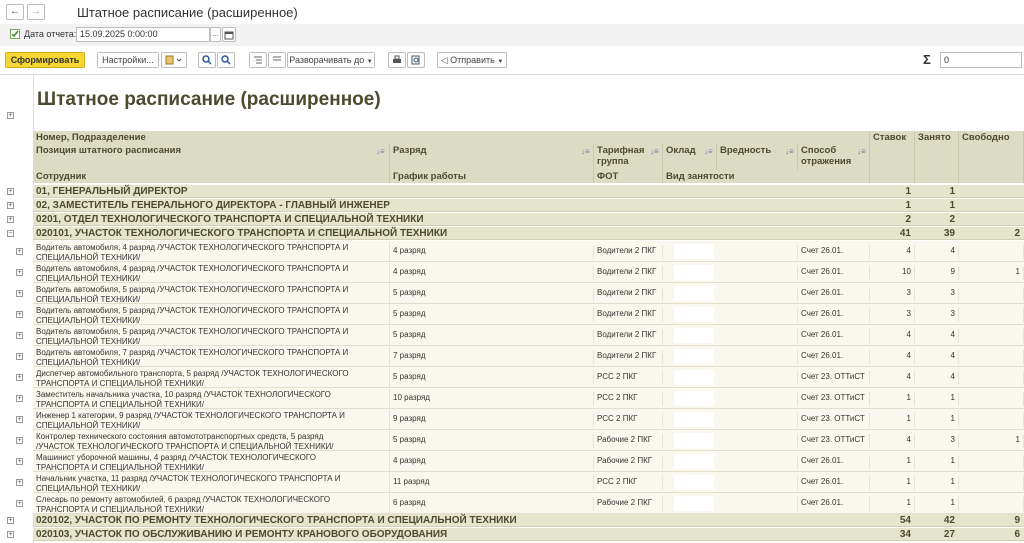 The width and height of the screenshot is (1024, 543). What do you see at coordinates (416, 60) in the screenshot?
I see `preview-button` at bounding box center [416, 60].